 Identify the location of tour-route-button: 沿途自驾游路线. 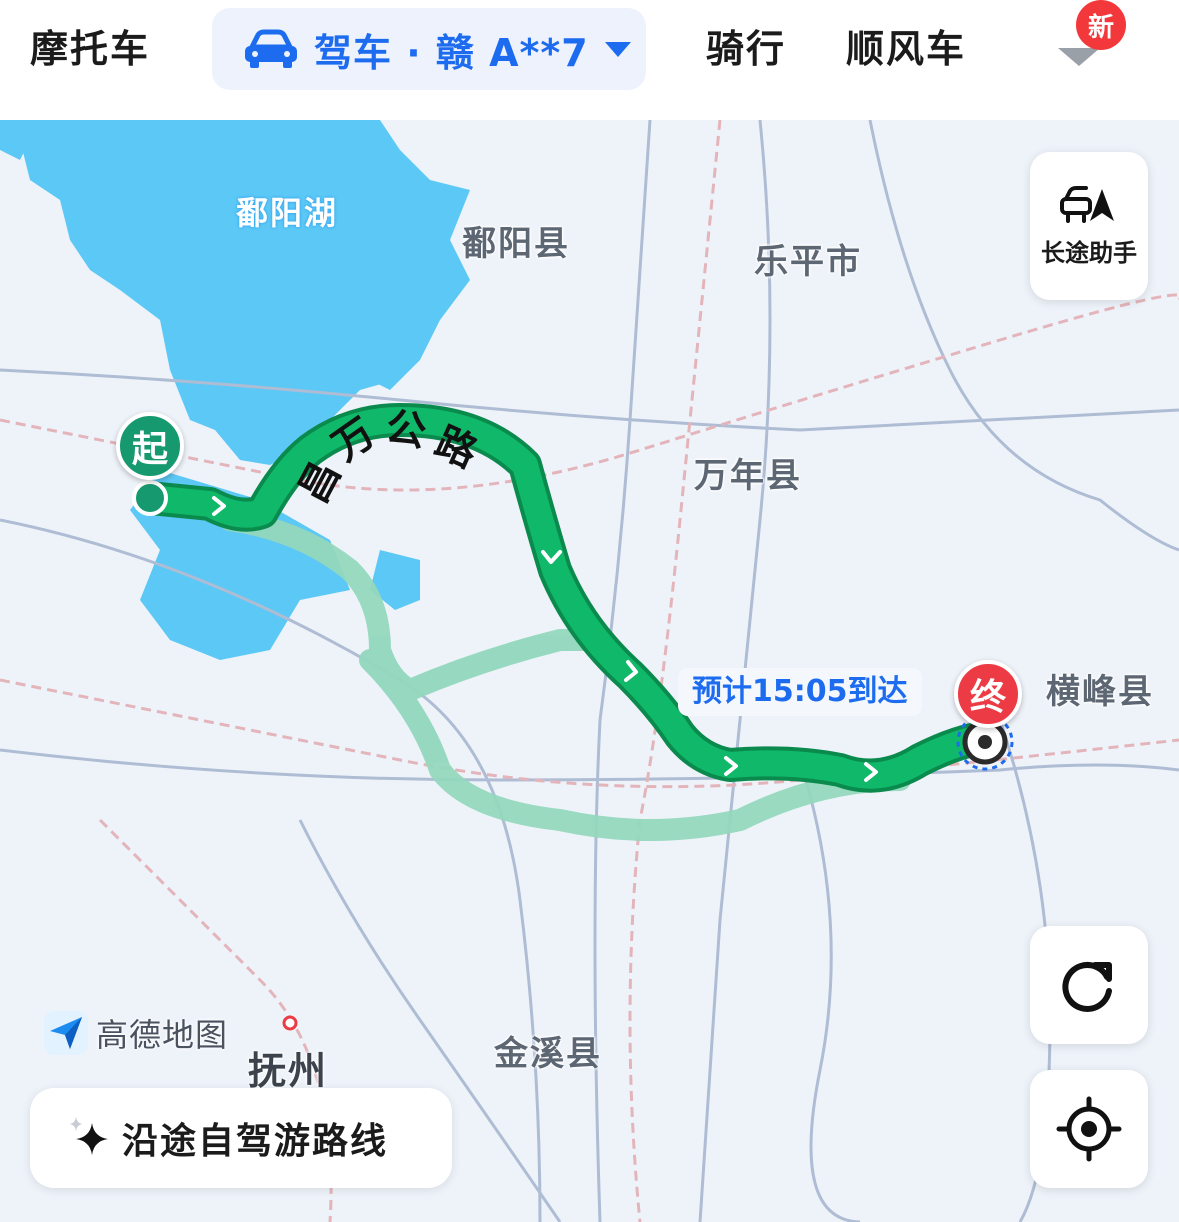
(241, 1138).